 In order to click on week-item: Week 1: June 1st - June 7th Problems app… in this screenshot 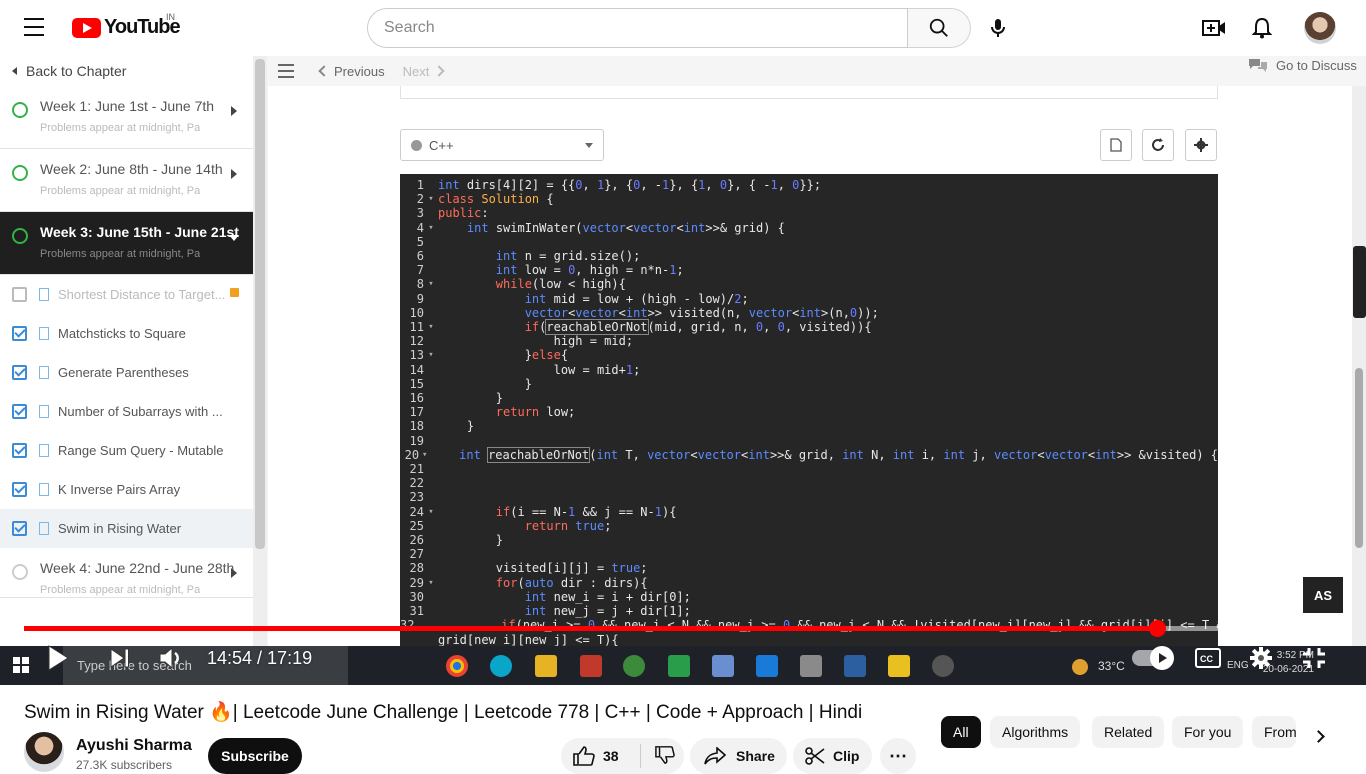, I will do `click(126, 117)`.